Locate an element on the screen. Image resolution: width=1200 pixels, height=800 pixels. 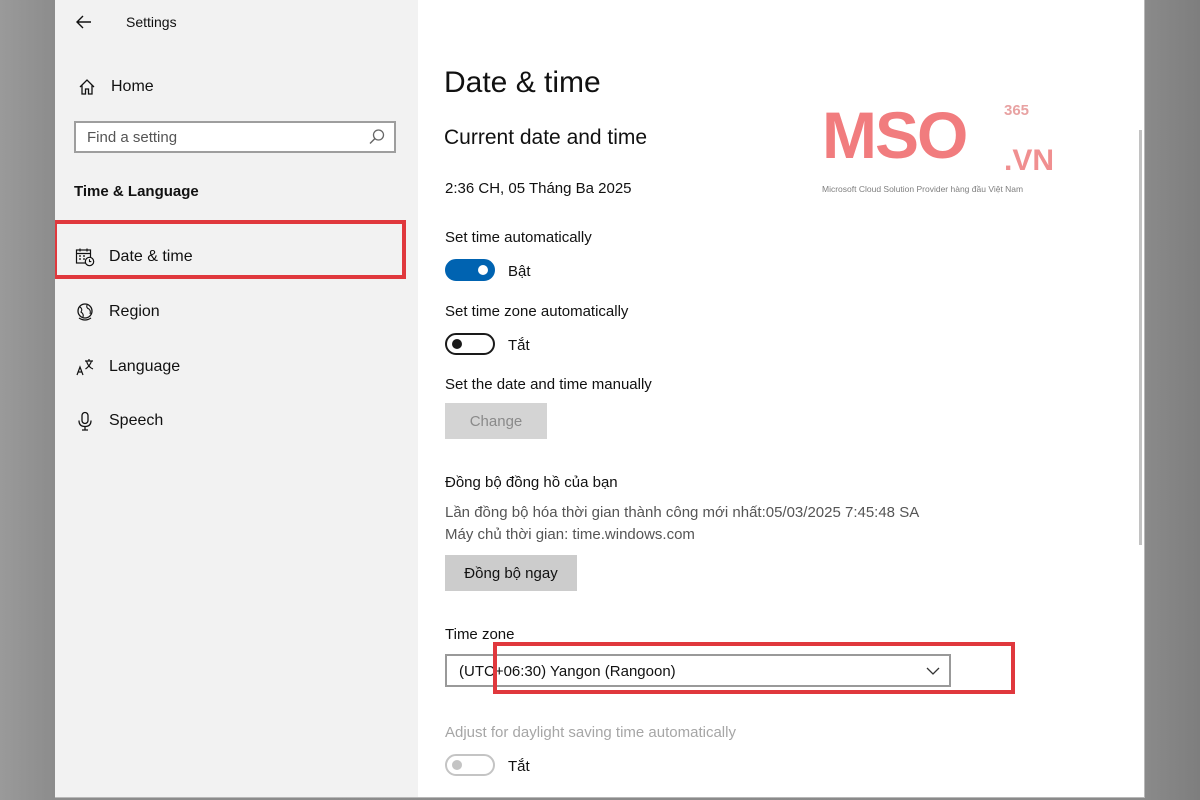
chevron-down-icon is located at coordinates (933, 671).